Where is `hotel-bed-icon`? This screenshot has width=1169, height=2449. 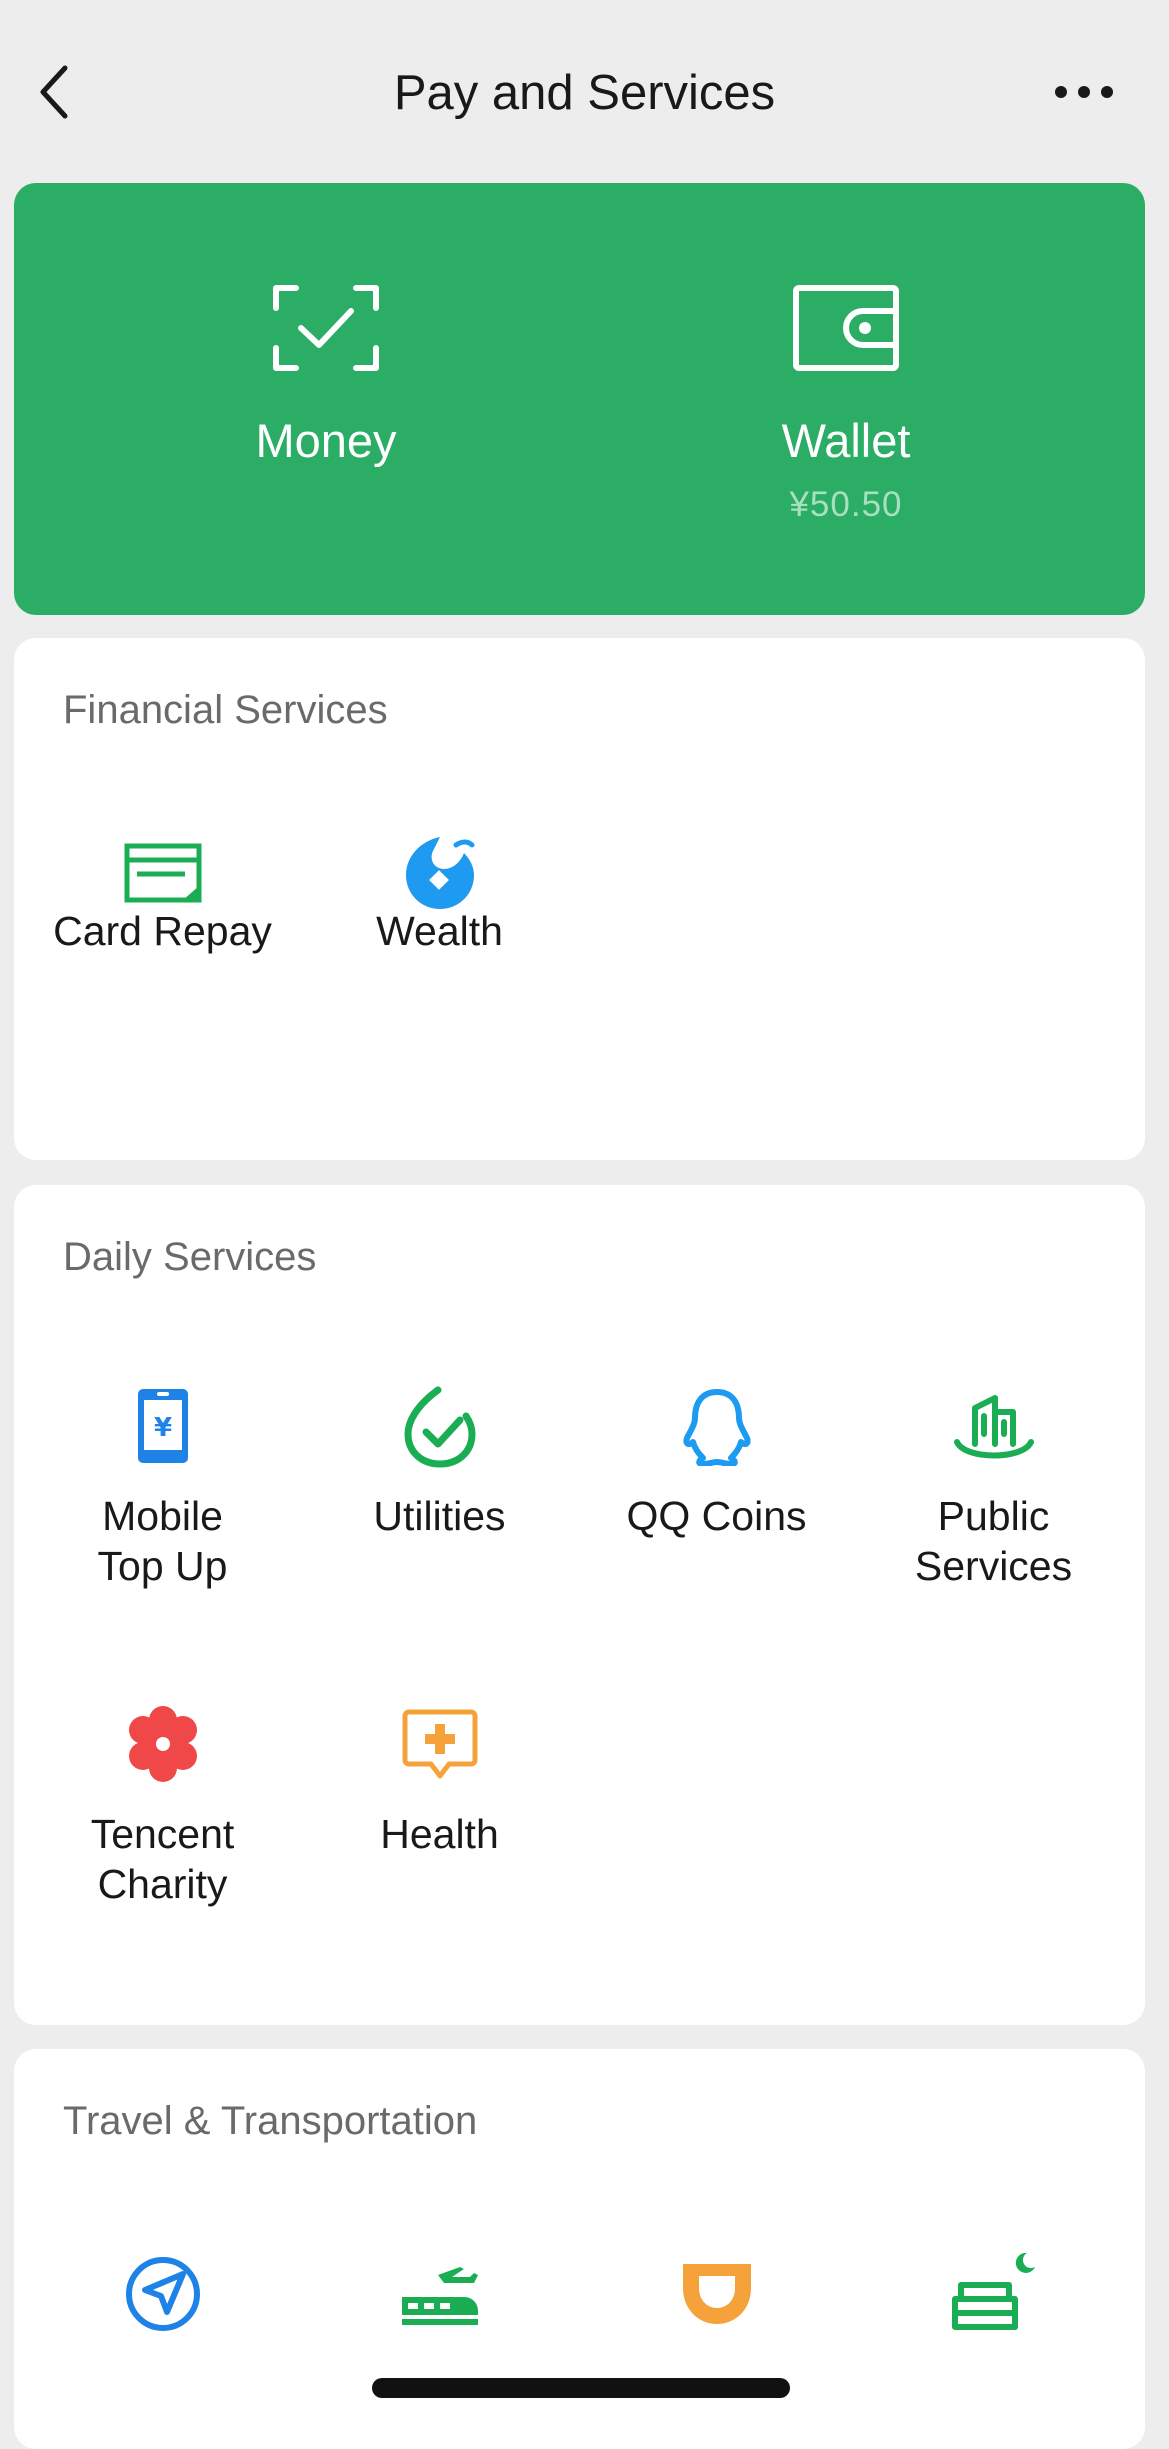 hotel-bed-icon is located at coordinates (993, 2291).